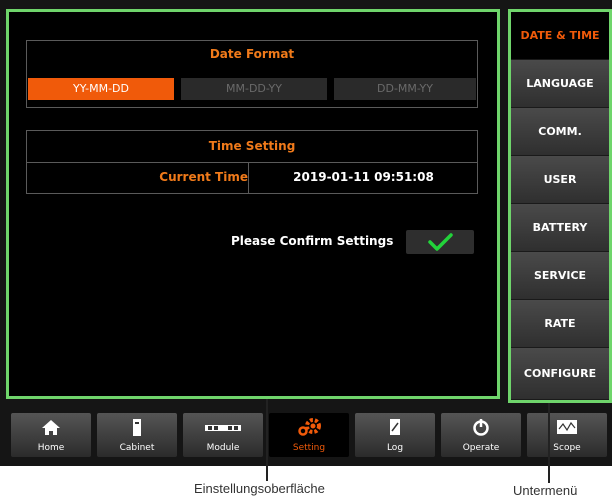 This screenshot has width=612, height=499. What do you see at coordinates (560, 180) in the screenshot?
I see `sidebar-item-user: USER` at bounding box center [560, 180].